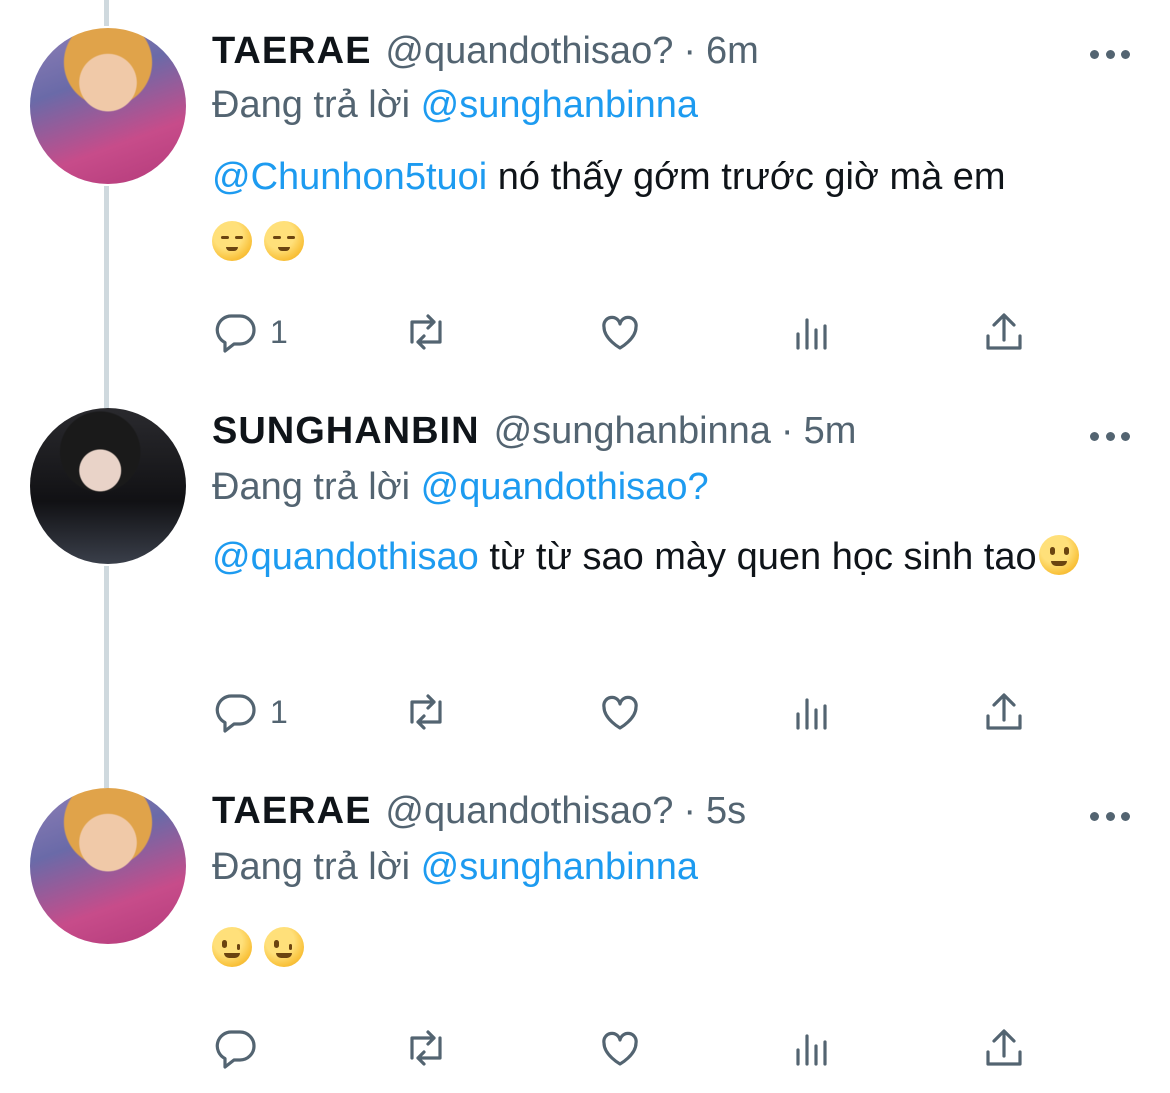 Image resolution: width=1170 pixels, height=1093 pixels. I want to click on timestamp: 5s, so click(726, 811).